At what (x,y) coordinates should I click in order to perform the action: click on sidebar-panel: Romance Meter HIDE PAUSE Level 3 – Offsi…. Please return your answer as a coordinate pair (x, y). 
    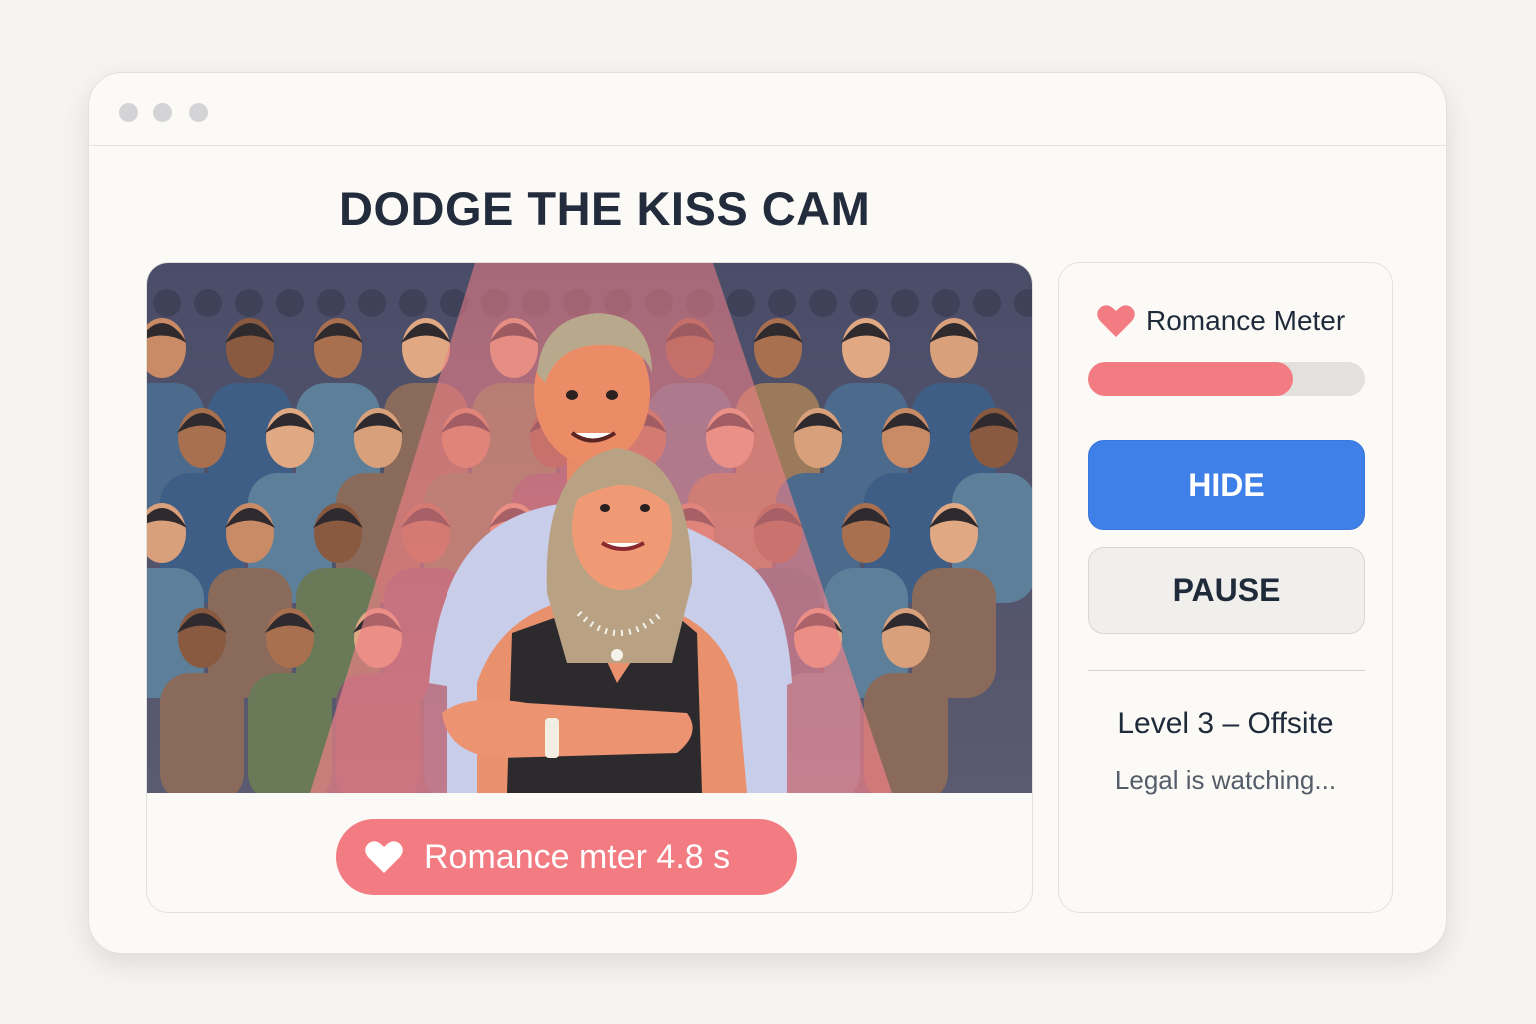
    Looking at the image, I should click on (1225, 587).